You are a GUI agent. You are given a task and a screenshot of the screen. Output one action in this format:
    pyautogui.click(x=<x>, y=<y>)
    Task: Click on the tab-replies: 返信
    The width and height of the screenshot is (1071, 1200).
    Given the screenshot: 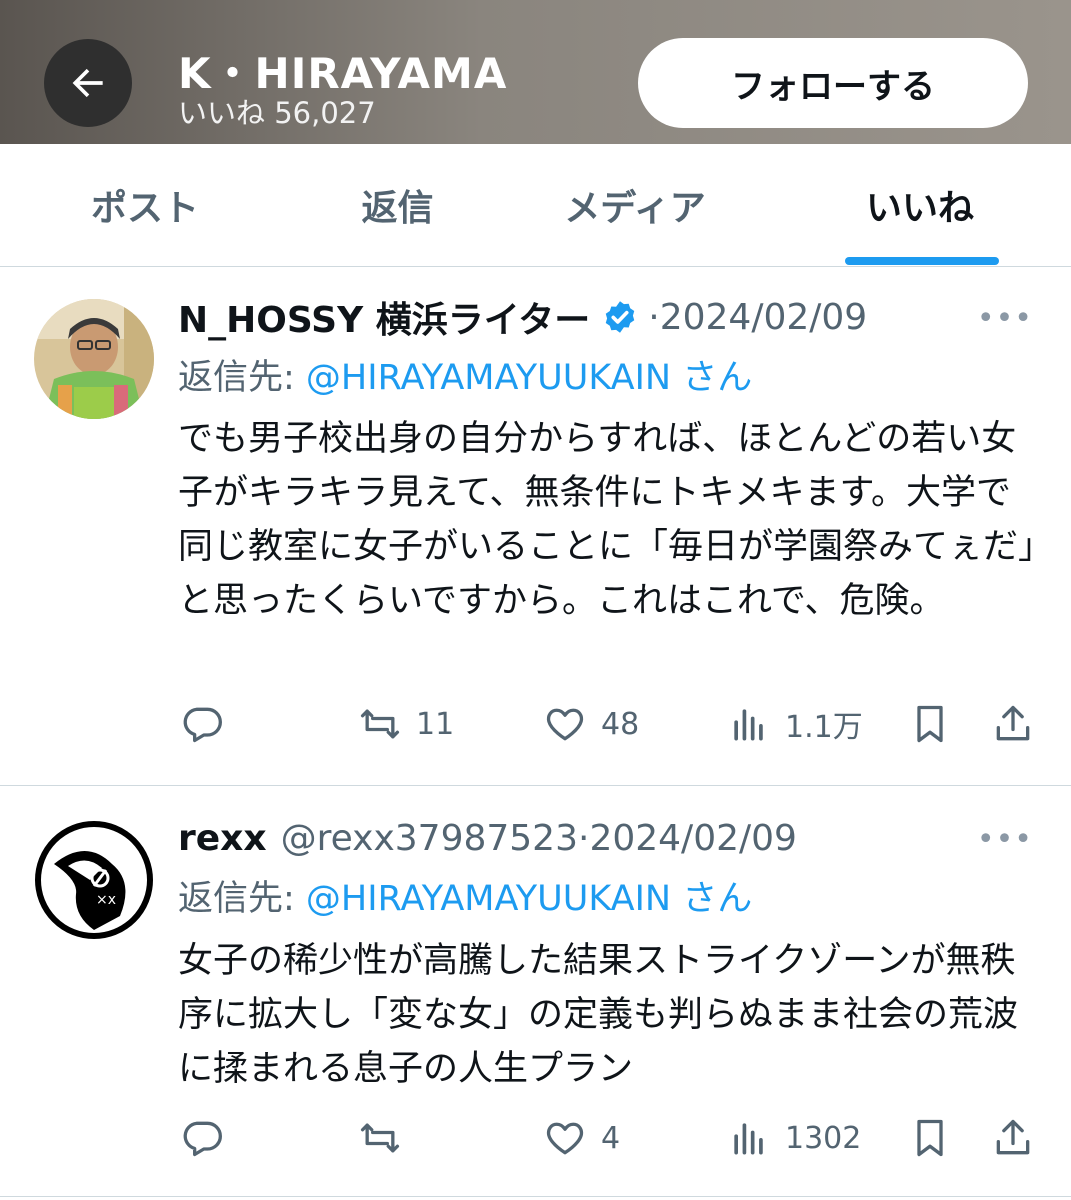 What is the action you would take?
    pyautogui.click(x=397, y=205)
    